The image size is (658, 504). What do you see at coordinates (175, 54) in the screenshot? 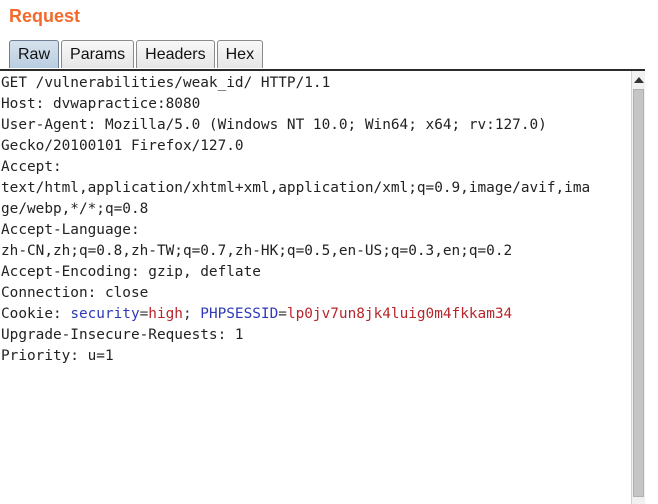
I see `tab-headers: Headers` at bounding box center [175, 54].